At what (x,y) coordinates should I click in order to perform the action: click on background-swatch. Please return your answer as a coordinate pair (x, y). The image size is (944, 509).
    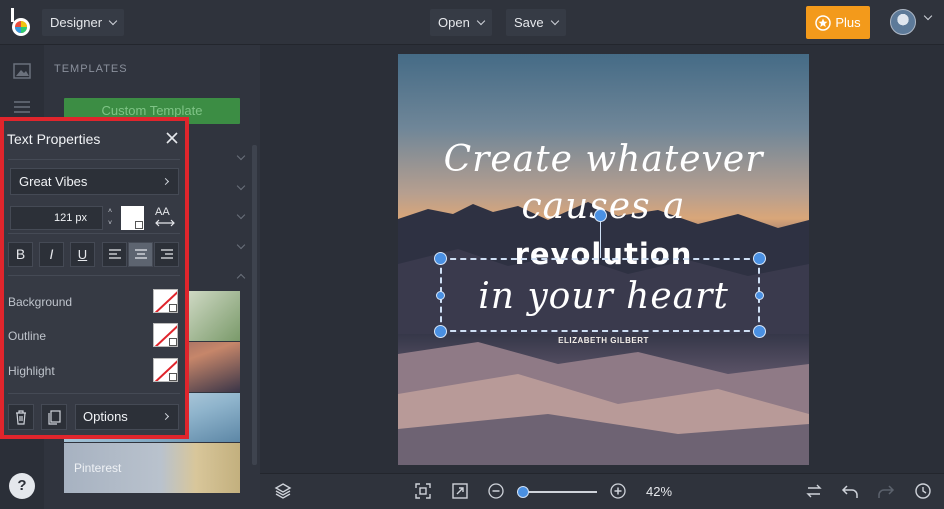
    Looking at the image, I should click on (165, 301).